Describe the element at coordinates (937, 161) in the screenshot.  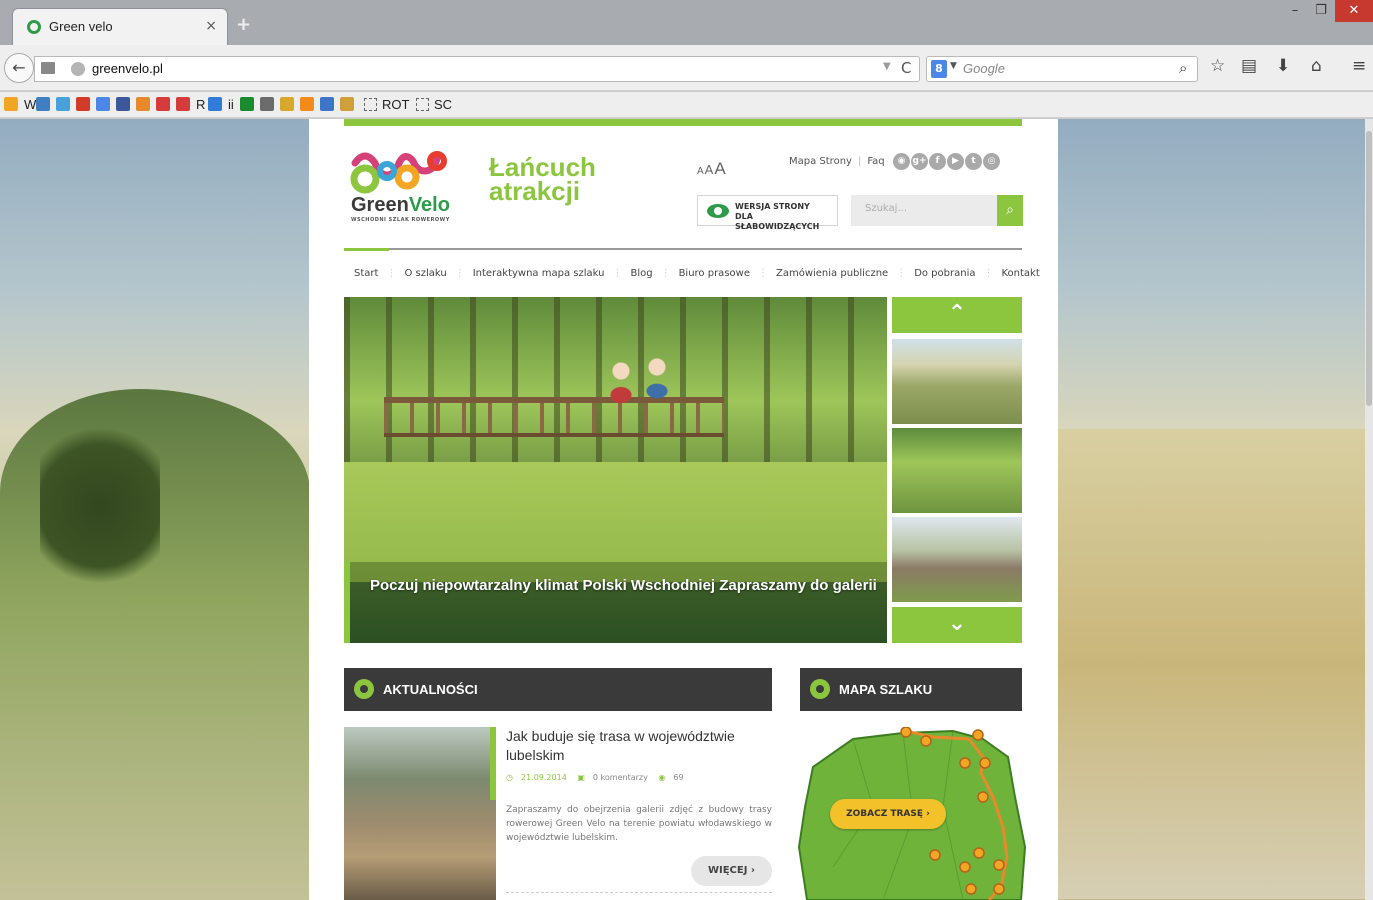
I see `facebook-icon: f` at that location.